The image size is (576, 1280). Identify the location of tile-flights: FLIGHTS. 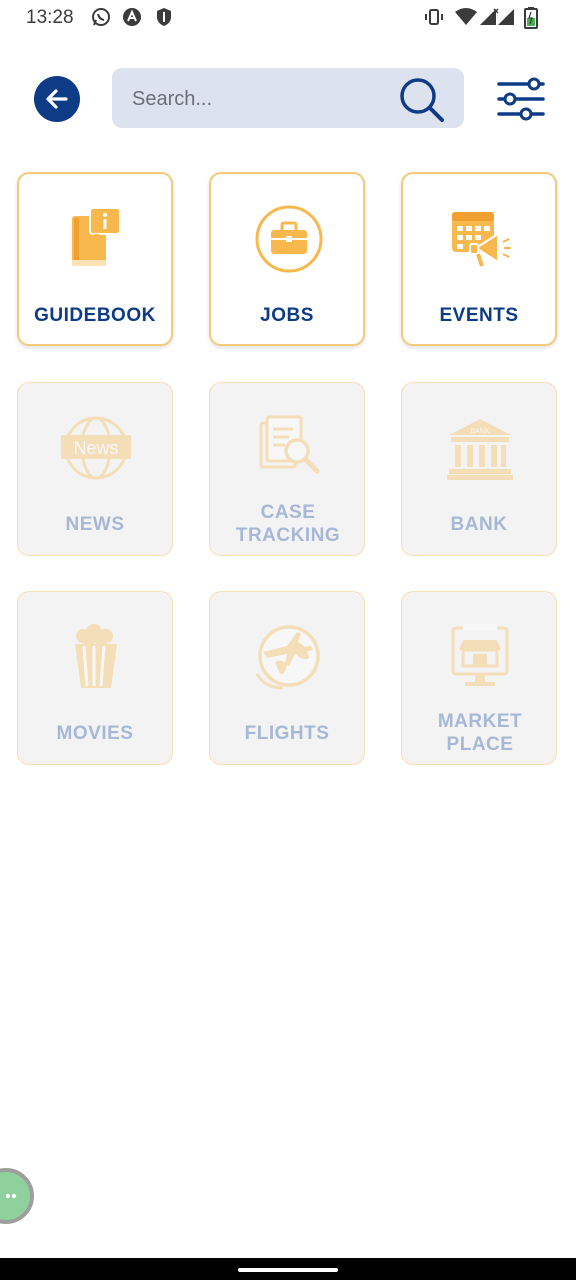
(287, 678).